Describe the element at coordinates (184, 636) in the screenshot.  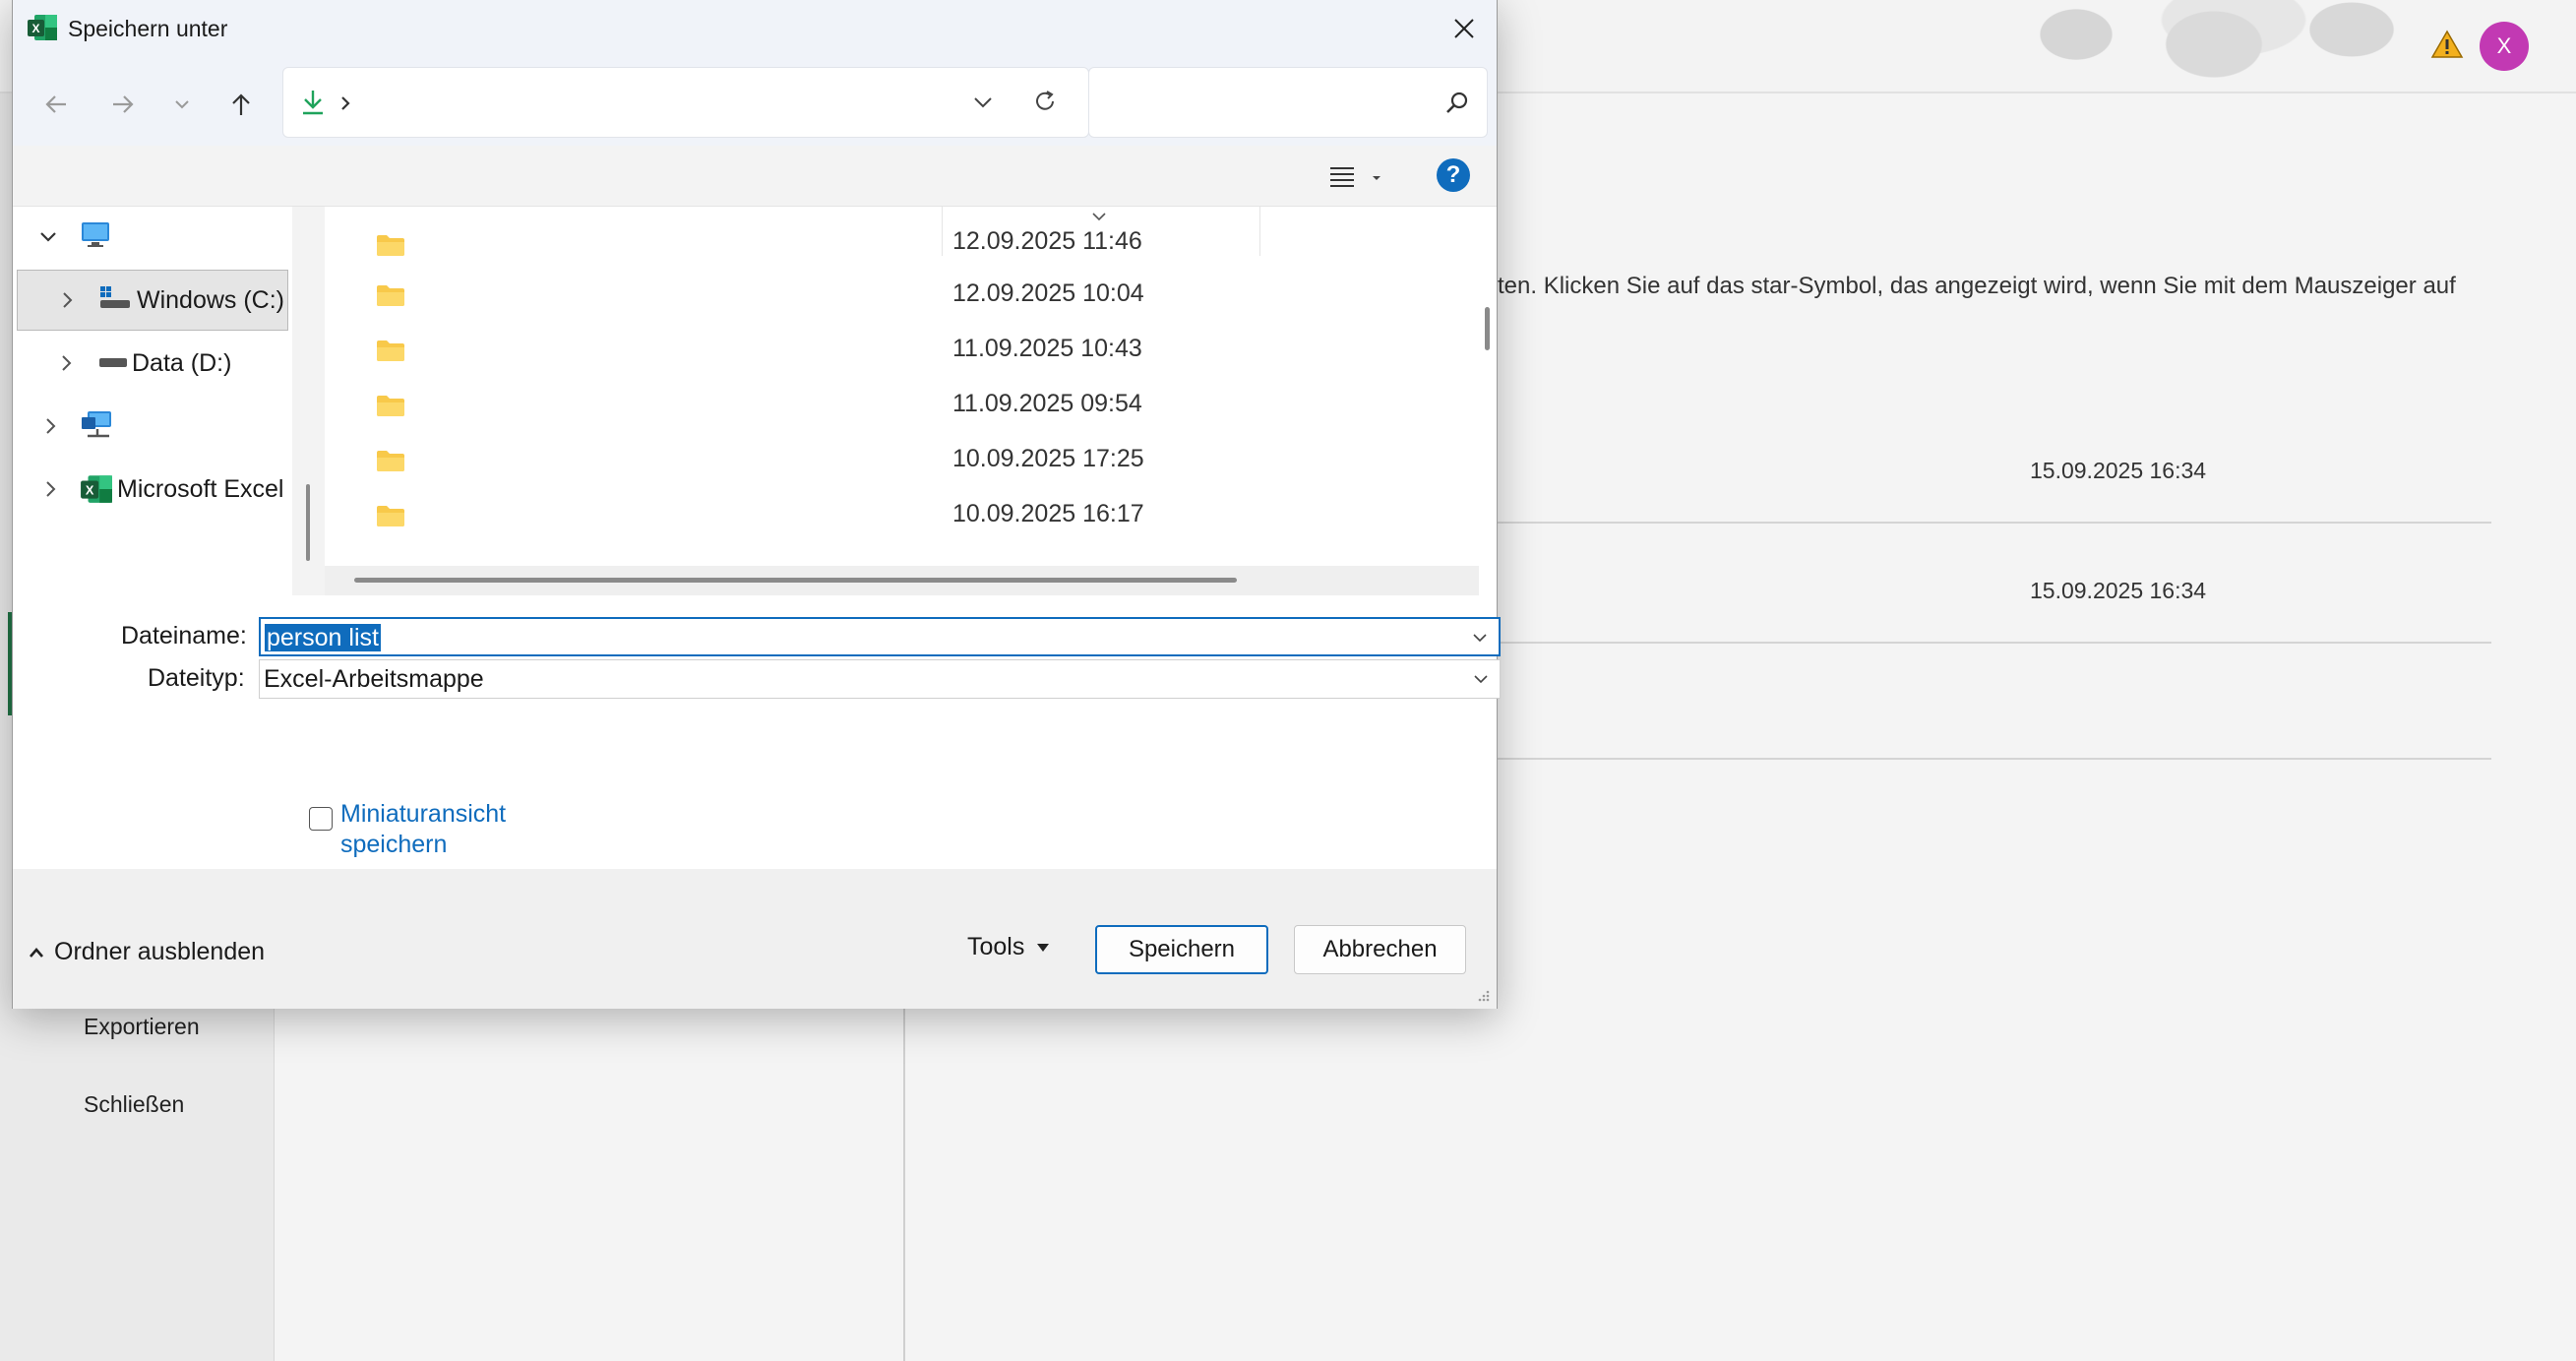
I see `filename-label: Dateiname:` at that location.